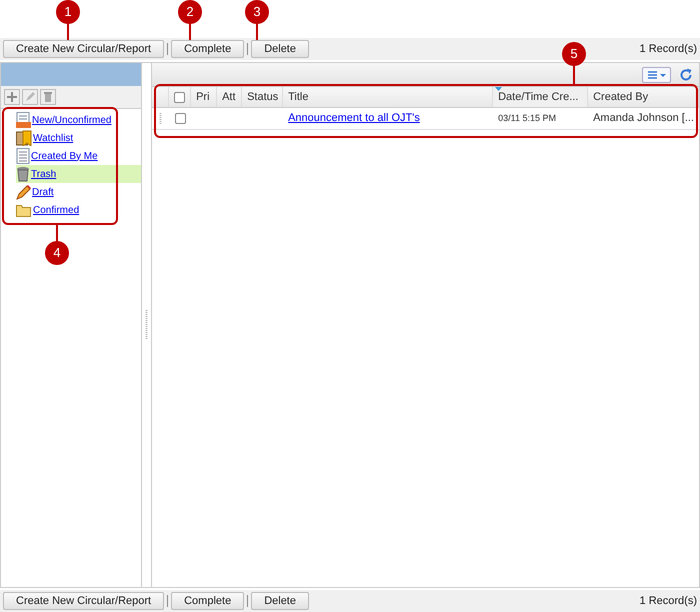 This screenshot has height=612, width=700. What do you see at coordinates (79, 192) in the screenshot?
I see `folder-item: Draft` at bounding box center [79, 192].